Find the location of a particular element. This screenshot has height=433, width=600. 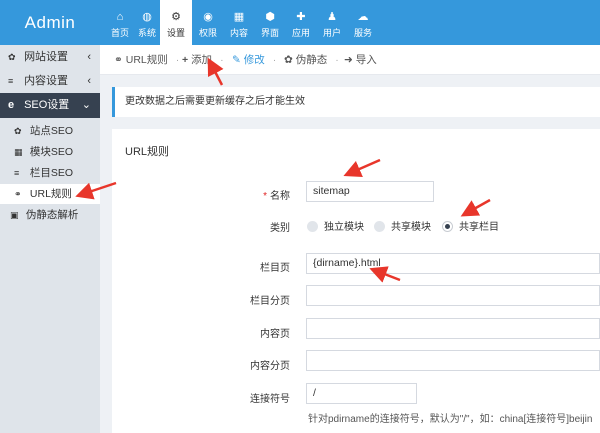

nav-users: ♟ 用户 is located at coordinates (332, 22).